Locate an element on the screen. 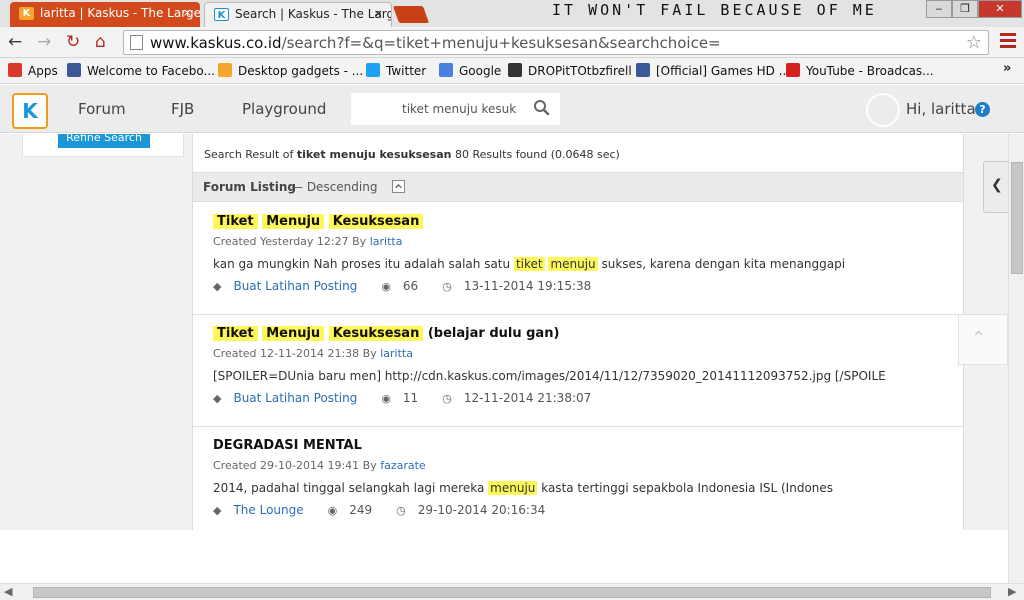 The height and width of the screenshot is (600, 1024). bookmark-item: Twitter is located at coordinates (396, 71).